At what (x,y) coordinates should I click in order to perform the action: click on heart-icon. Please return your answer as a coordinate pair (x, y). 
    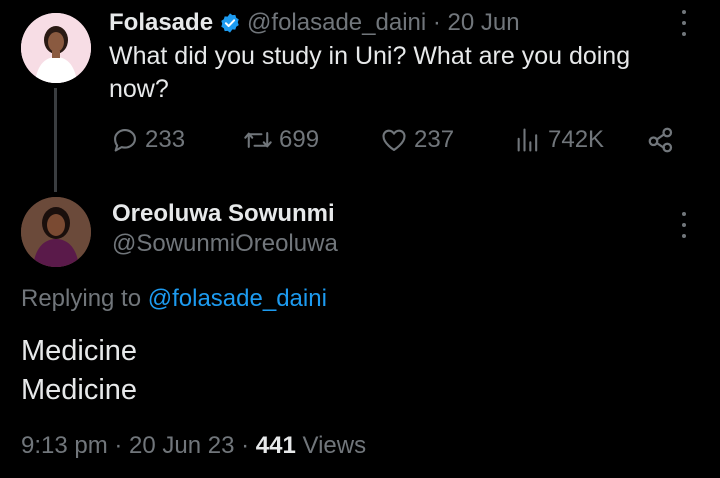
    Looking at the image, I should click on (394, 140).